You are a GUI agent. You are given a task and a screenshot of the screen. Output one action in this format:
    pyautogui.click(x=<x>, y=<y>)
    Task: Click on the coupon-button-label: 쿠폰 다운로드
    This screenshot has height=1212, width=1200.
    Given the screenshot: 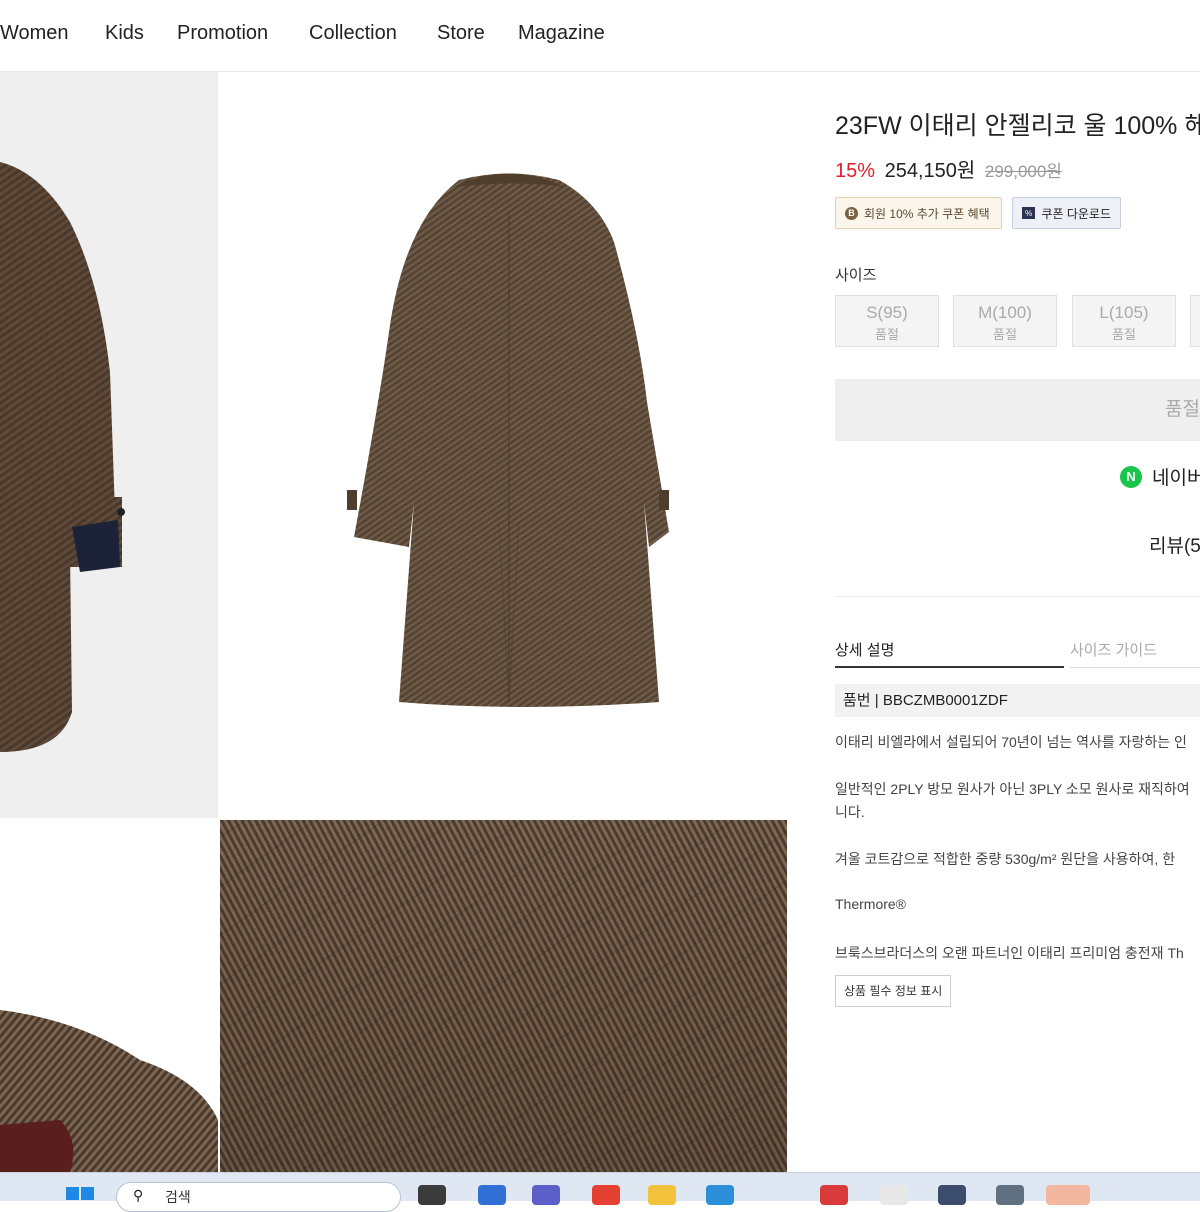 What is the action you would take?
    pyautogui.click(x=1076, y=213)
    